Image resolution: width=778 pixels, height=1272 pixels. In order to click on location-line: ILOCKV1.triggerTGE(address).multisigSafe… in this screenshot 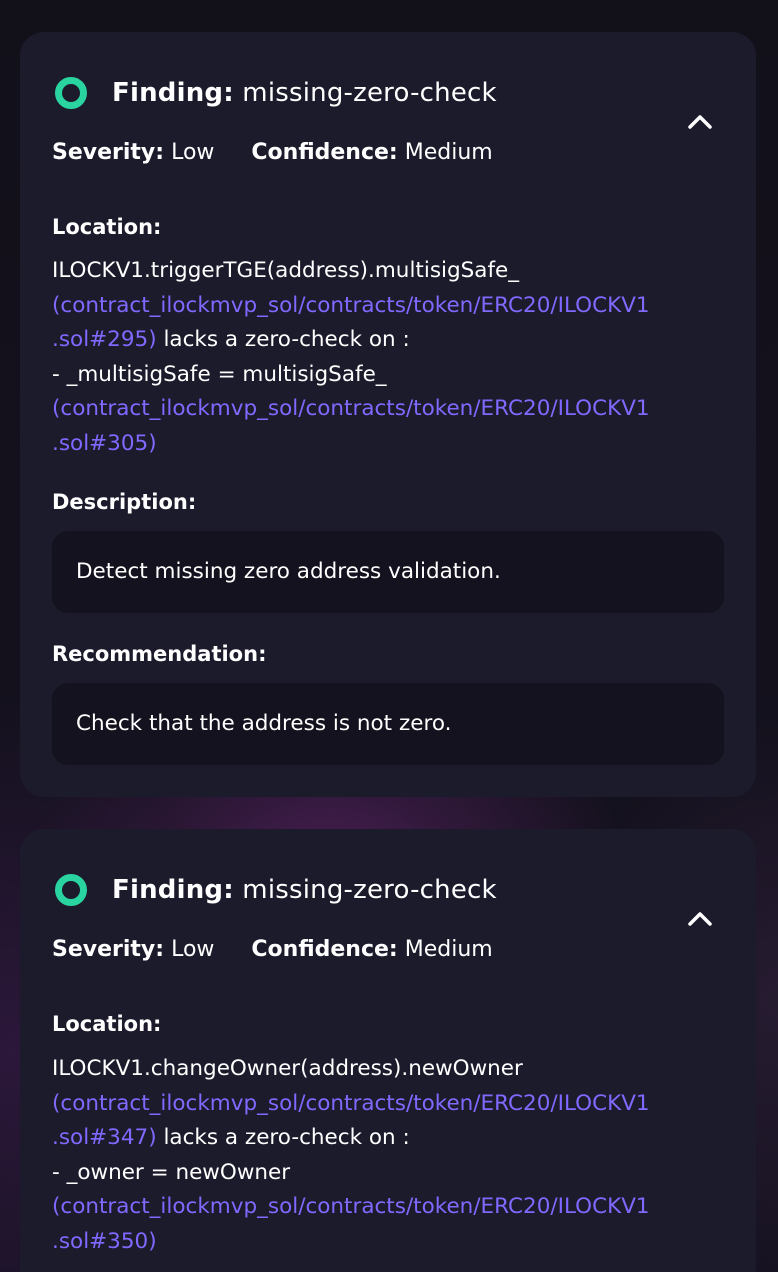, I will do `click(286, 270)`.